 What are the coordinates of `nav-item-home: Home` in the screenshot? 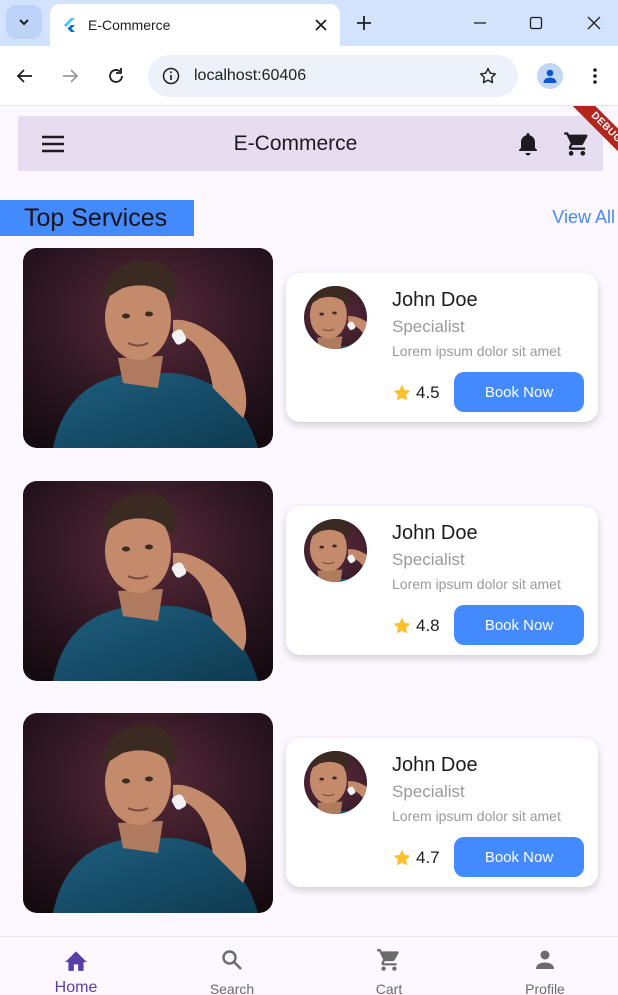 It's located at (76, 966).